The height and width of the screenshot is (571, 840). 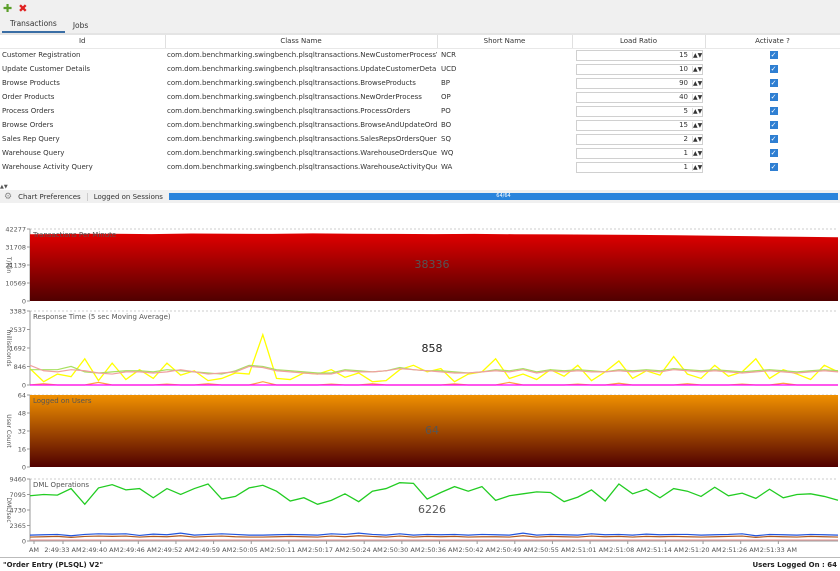 What do you see at coordinates (446, 97) in the screenshot?
I see `short-name: OP` at bounding box center [446, 97].